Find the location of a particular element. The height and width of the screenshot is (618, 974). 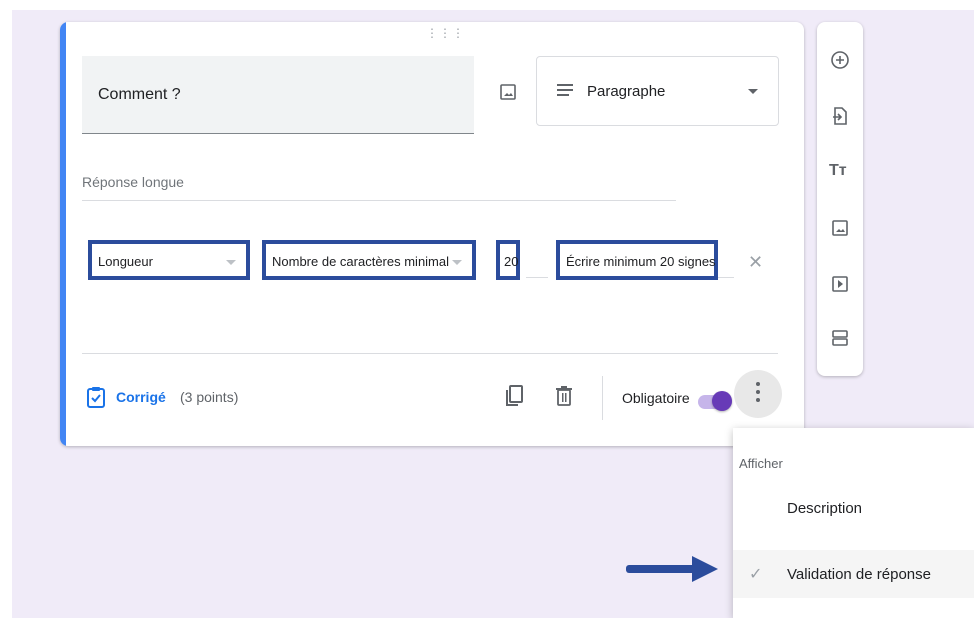

required-label: Obligatoire is located at coordinates (656, 398).